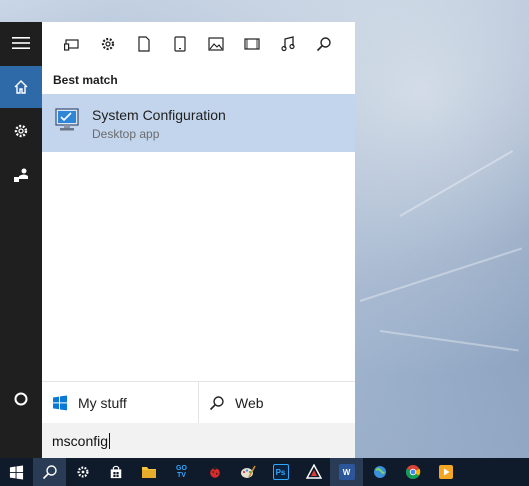 This screenshot has width=529, height=486. I want to click on taskbar-photoshop: Ps, so click(280, 472).